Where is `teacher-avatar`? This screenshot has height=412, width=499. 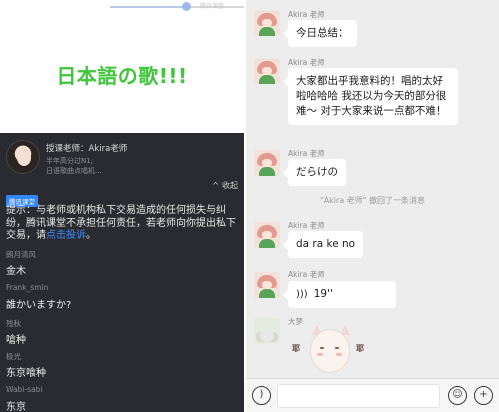 teacher-avatar is located at coordinates (23, 157).